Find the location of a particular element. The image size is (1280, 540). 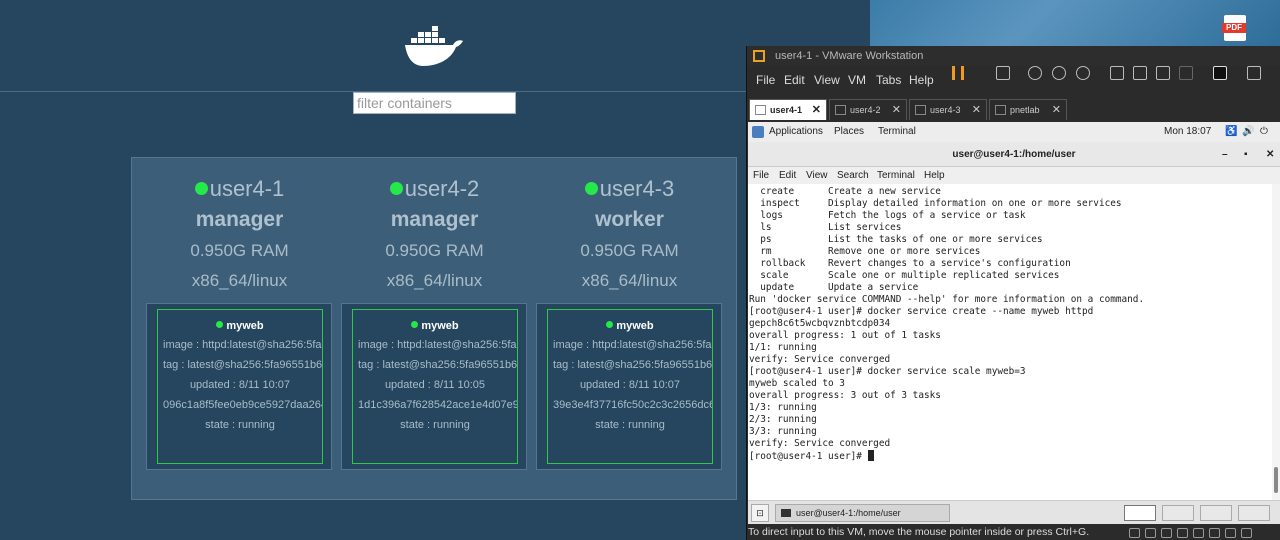

taskbar-window-label: user@user4-1:/home/user is located at coordinates (848, 513).